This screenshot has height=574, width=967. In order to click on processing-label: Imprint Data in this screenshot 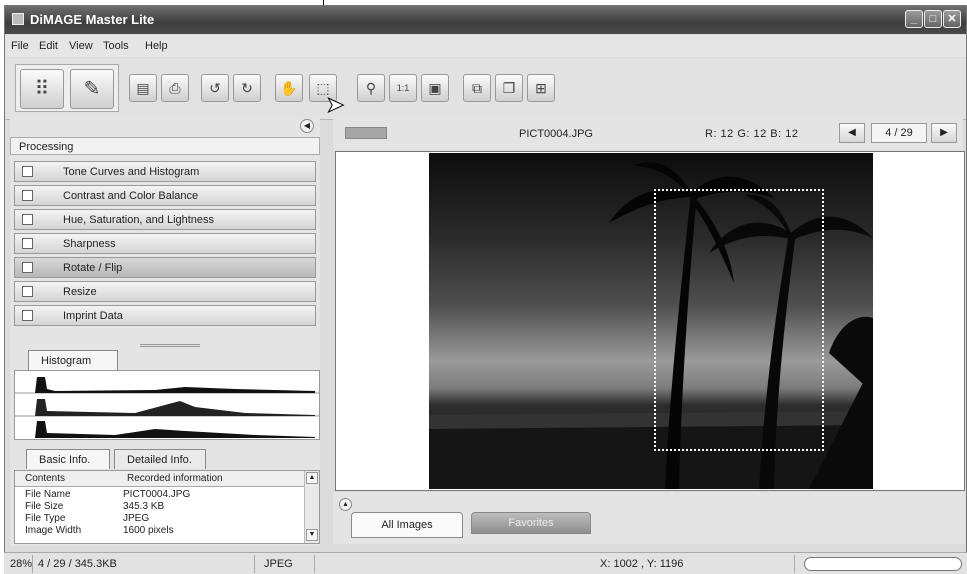, I will do `click(93, 316)`.